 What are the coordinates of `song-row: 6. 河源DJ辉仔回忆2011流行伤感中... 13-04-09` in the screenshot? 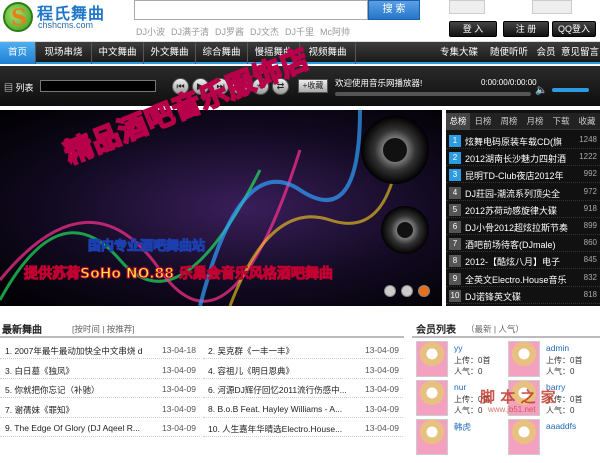 It's located at (303, 389).